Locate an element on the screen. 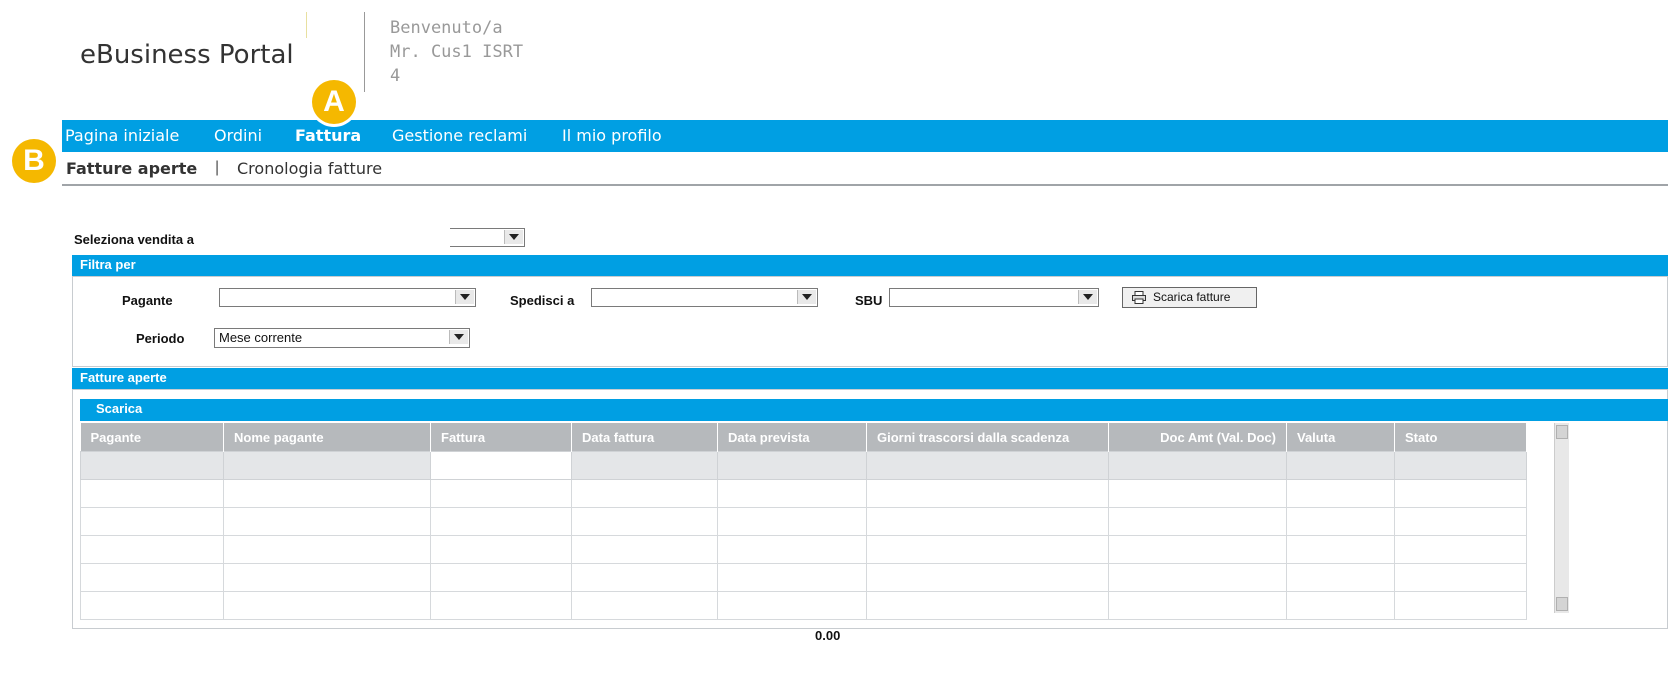  column-header-giorni-trascorsi: Giorni trascorsi dalla scadenza is located at coordinates (987, 437).